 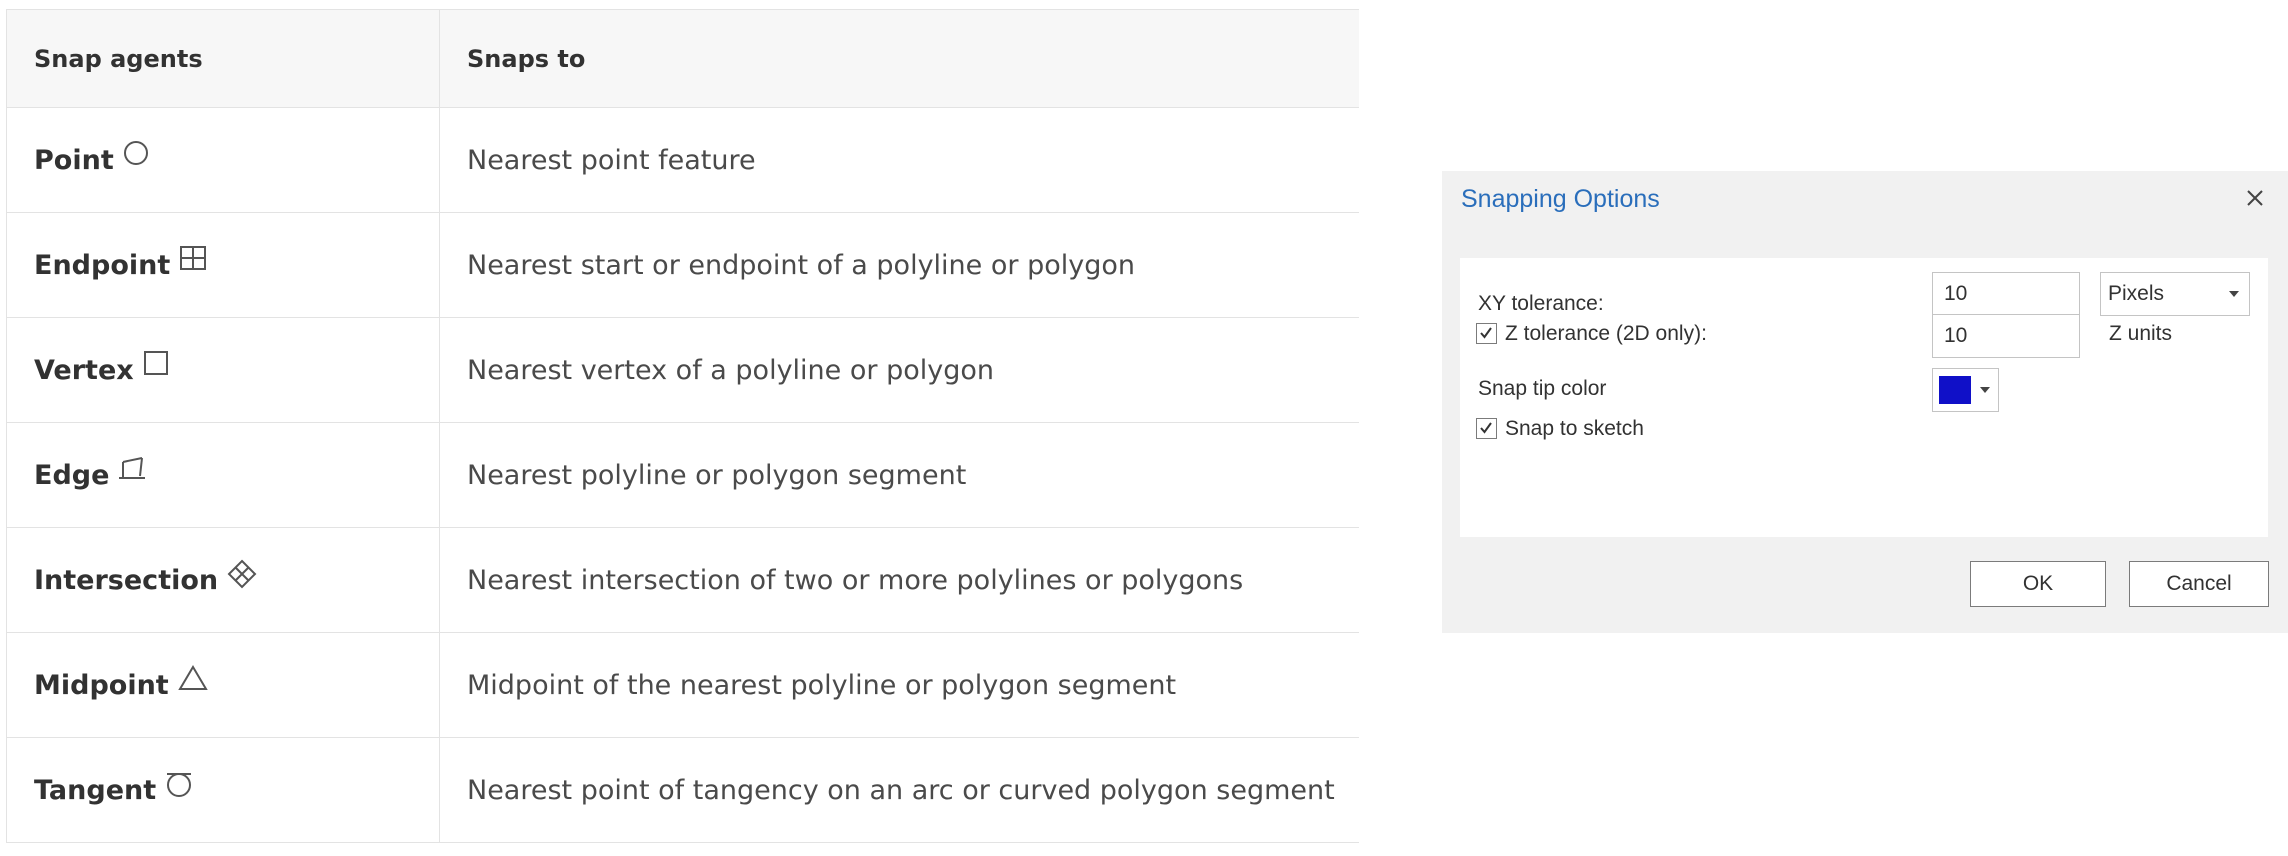 I want to click on close-icon, so click(x=2255, y=198).